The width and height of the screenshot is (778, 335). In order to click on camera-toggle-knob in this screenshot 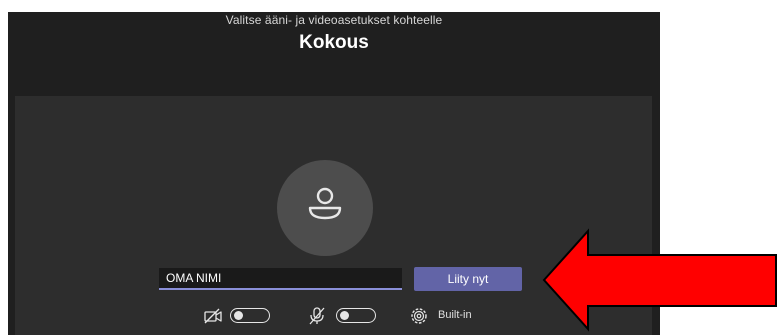, I will do `click(238, 315)`.